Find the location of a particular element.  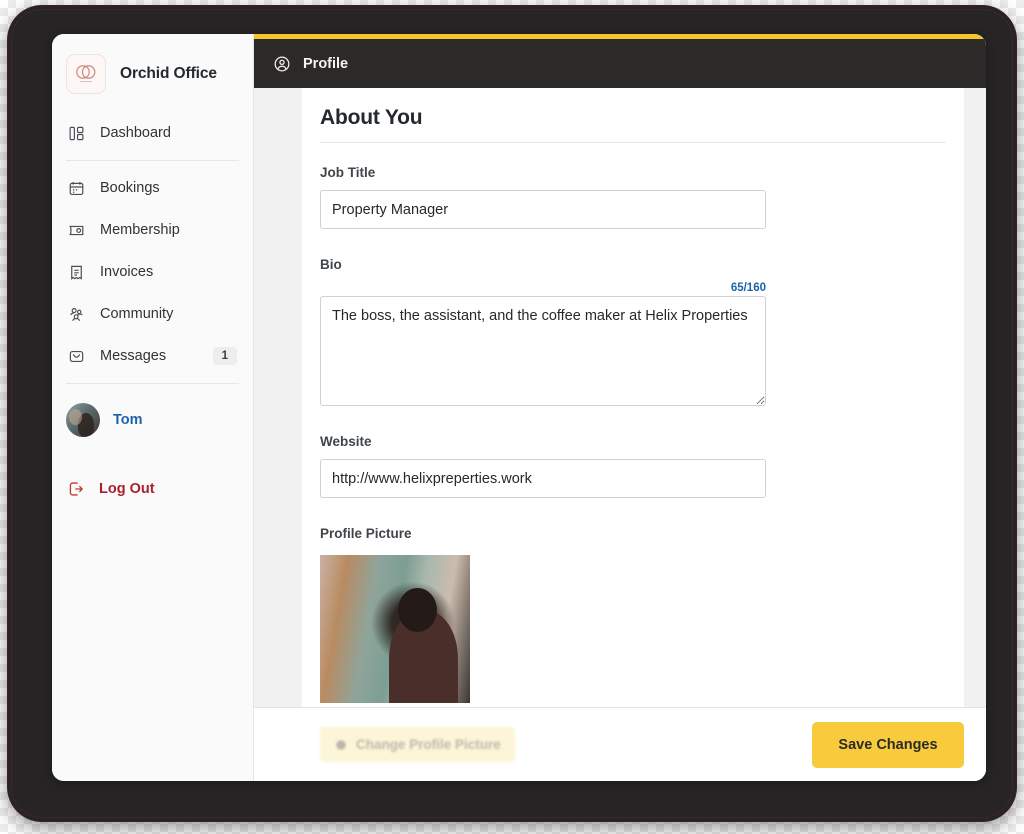

job-title-input is located at coordinates (543, 209).